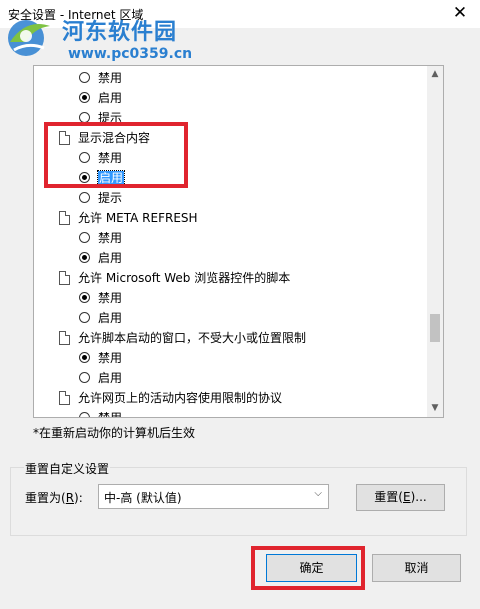  What do you see at coordinates (239, 138) in the screenshot?
I see `setting-group-header: 显示混合内容` at bounding box center [239, 138].